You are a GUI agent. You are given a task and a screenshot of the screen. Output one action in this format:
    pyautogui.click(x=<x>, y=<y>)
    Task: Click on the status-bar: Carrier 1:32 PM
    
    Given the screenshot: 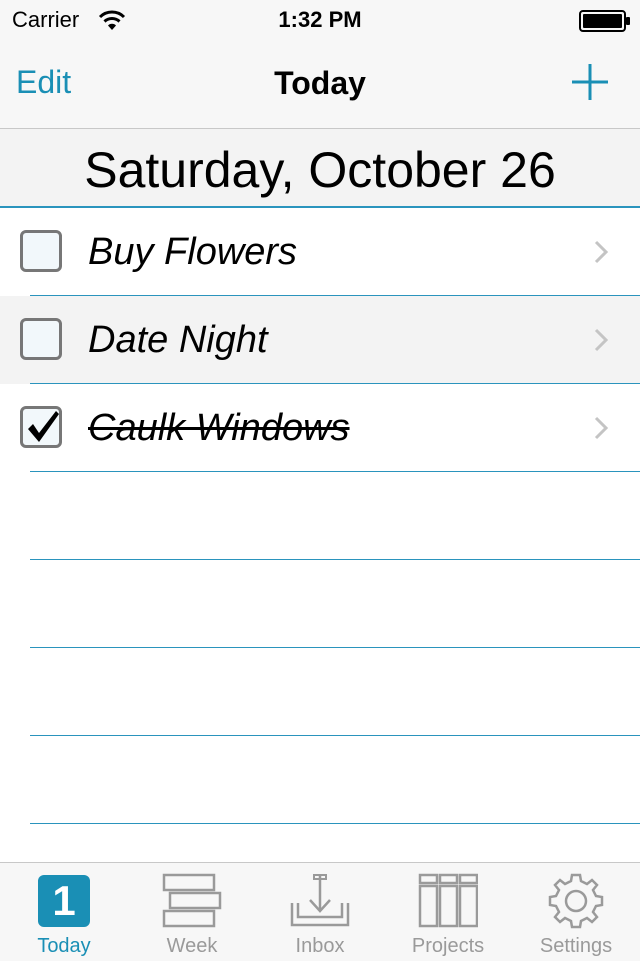 What is the action you would take?
    pyautogui.click(x=320, y=20)
    